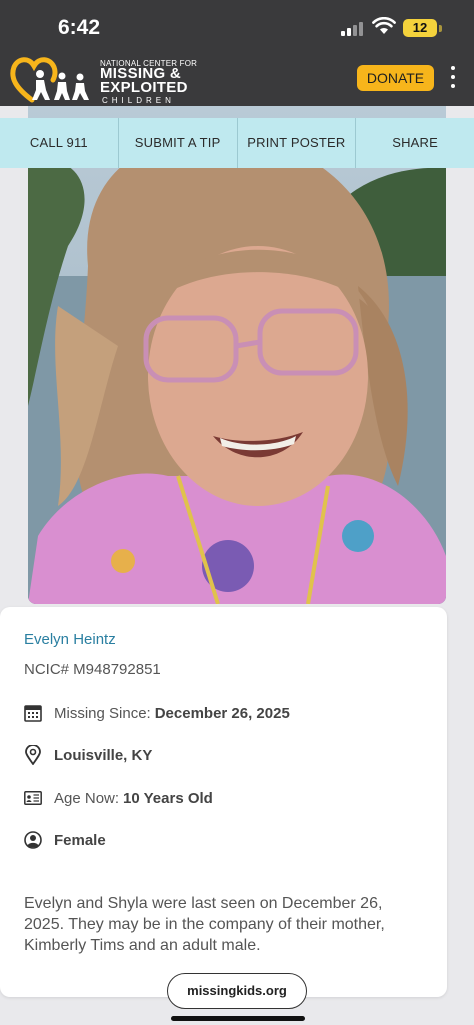 Image resolution: width=474 pixels, height=1025 pixels. What do you see at coordinates (92, 669) in the screenshot?
I see `ncic-number: NCIC# M948792851` at bounding box center [92, 669].